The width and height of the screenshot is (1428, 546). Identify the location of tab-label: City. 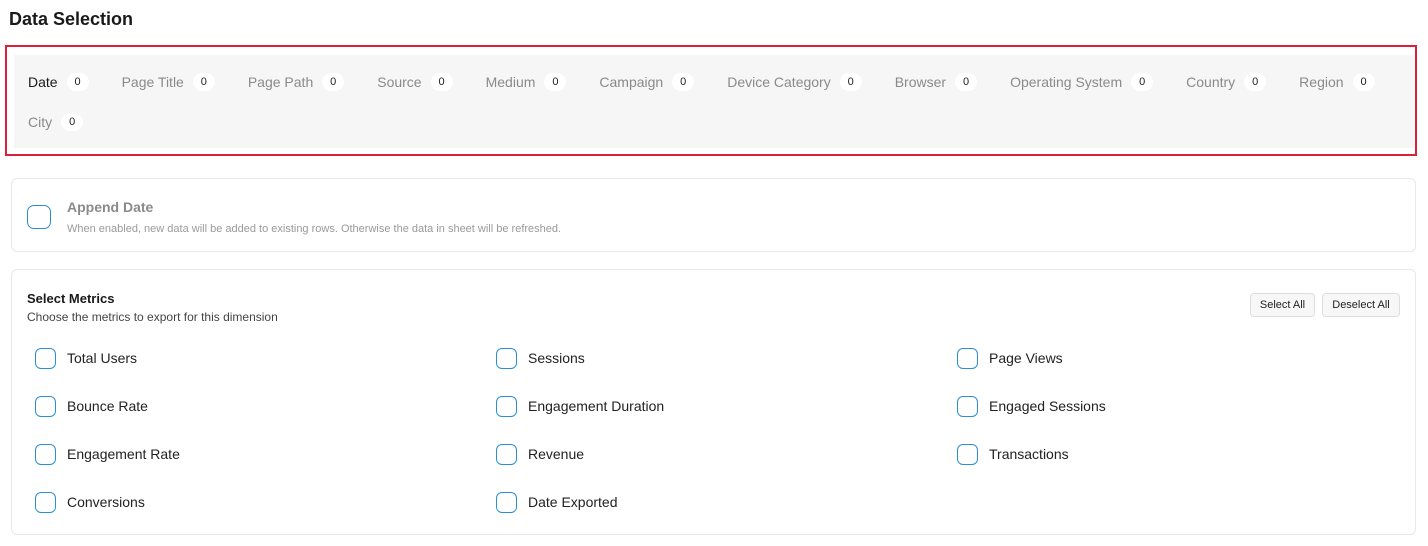
(40, 122).